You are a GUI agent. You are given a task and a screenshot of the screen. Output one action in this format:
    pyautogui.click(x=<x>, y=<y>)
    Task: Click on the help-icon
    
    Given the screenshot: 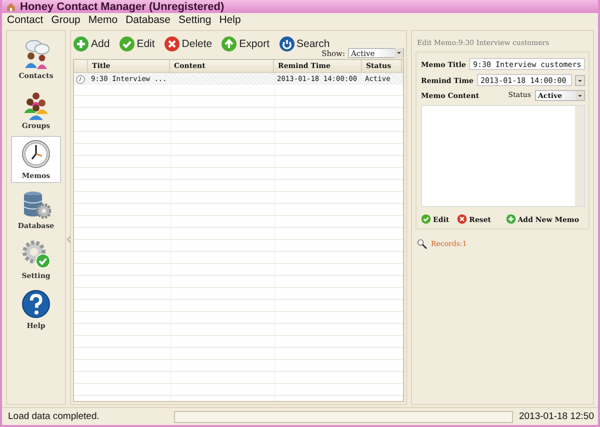 What is the action you would take?
    pyautogui.click(x=36, y=304)
    